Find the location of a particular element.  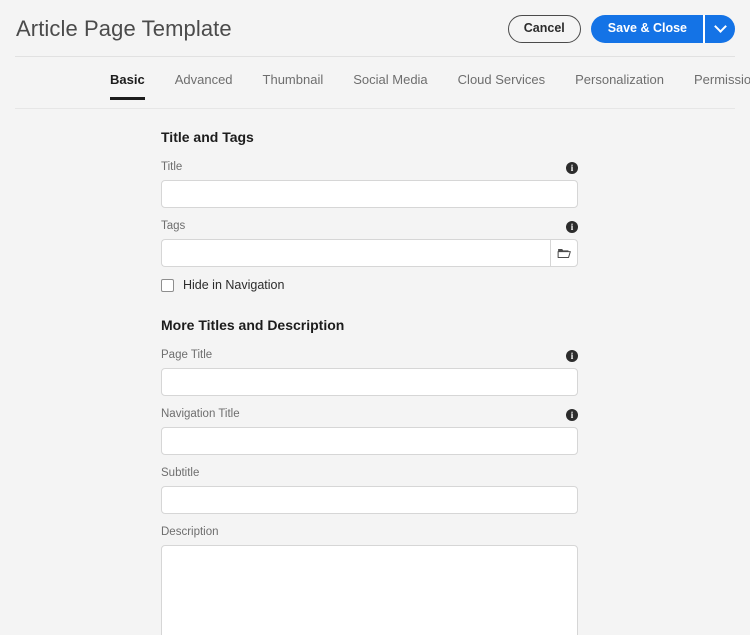

info-icon-tags: i is located at coordinates (572, 227).